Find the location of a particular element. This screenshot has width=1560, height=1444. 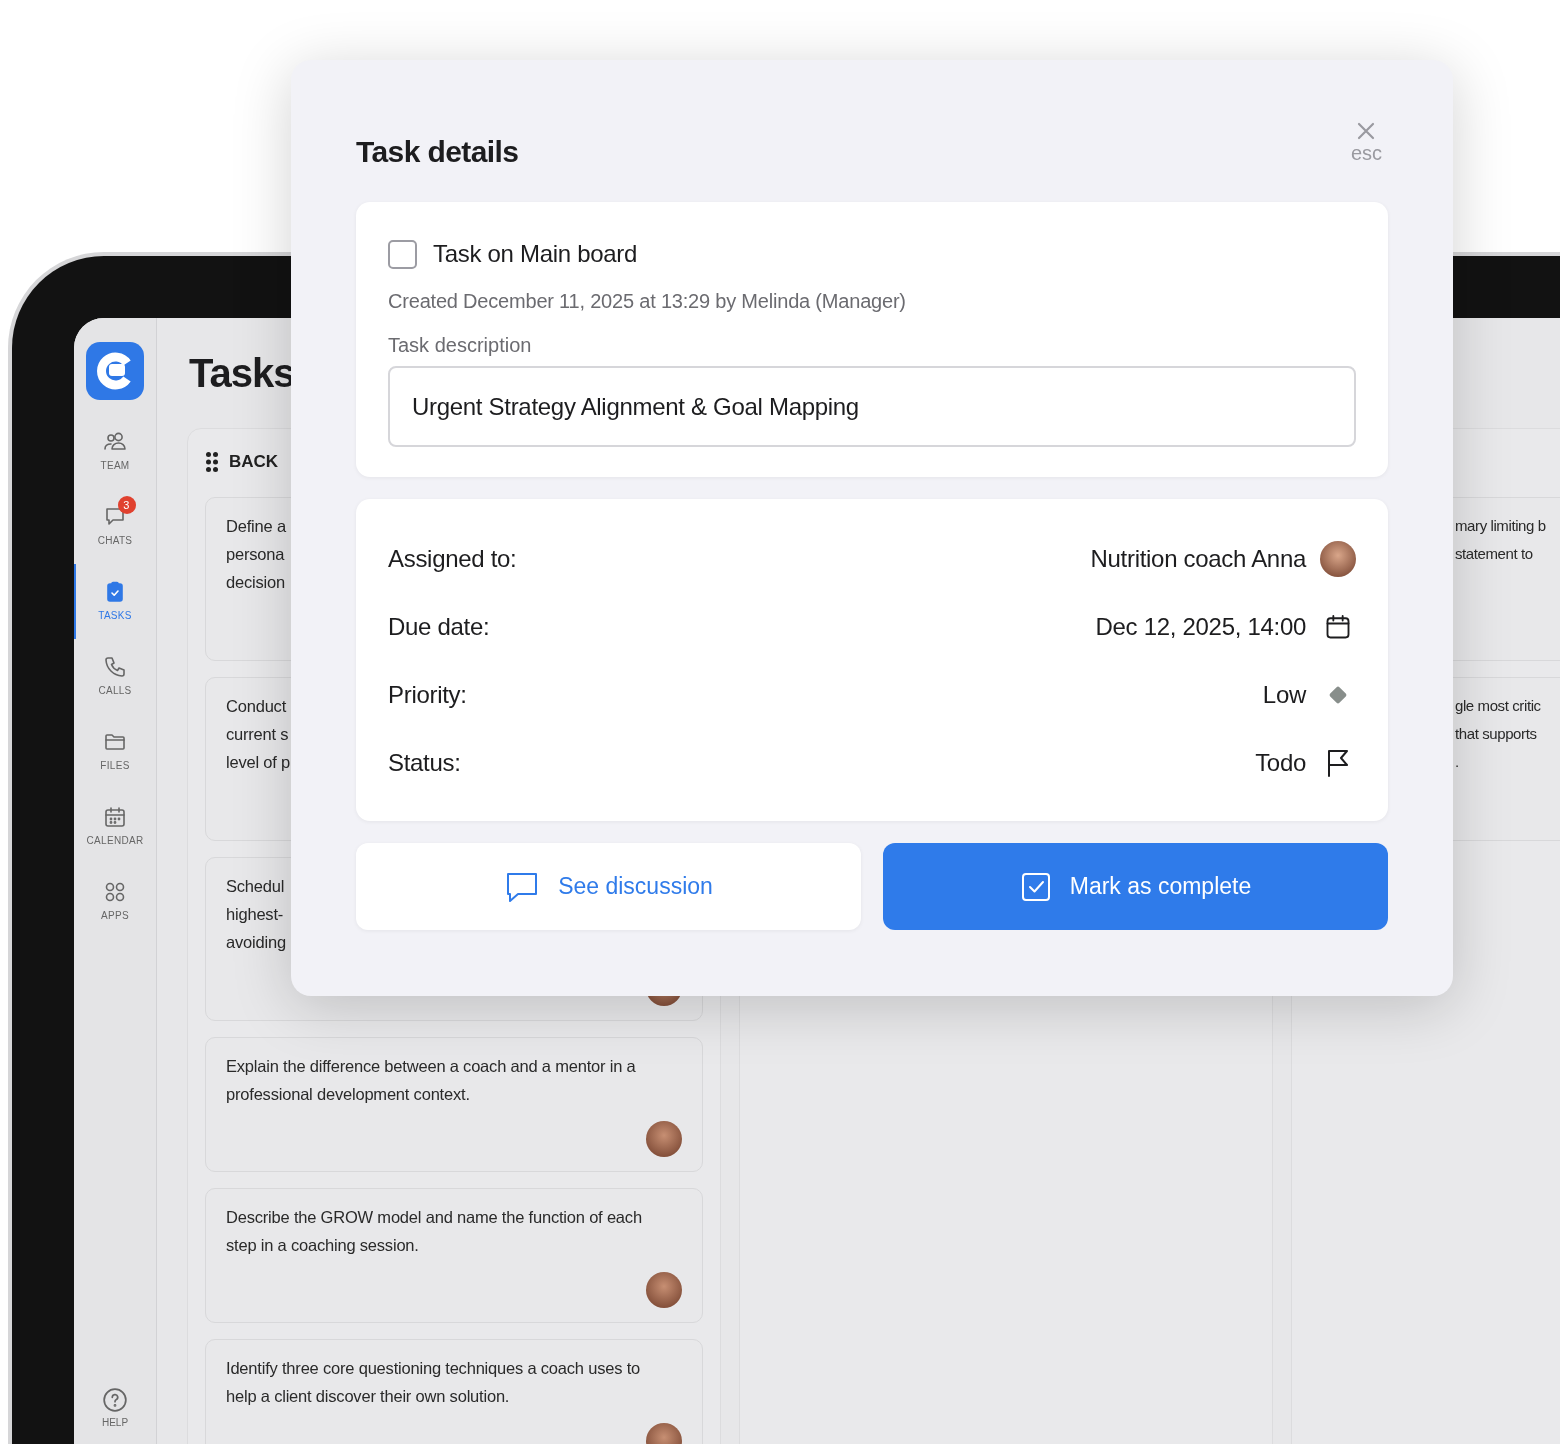

column-title: BACK is located at coordinates (254, 462).